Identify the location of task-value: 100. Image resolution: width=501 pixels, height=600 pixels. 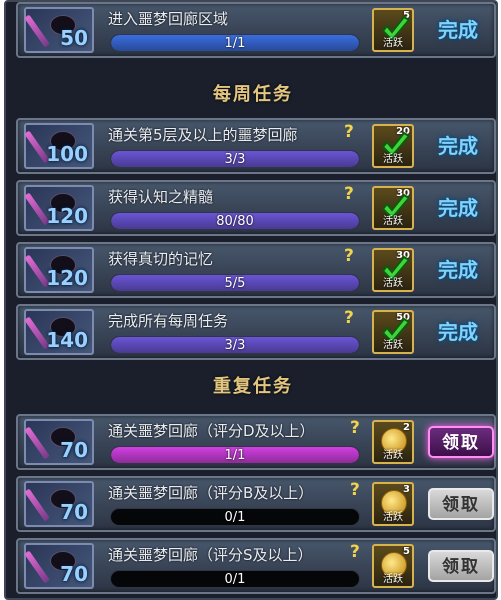
(67, 154).